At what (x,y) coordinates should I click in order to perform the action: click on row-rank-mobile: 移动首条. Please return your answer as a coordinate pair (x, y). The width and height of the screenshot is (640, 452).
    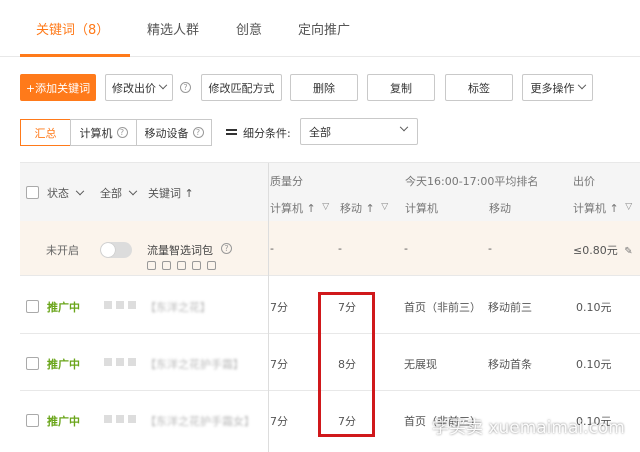
    Looking at the image, I should click on (510, 364).